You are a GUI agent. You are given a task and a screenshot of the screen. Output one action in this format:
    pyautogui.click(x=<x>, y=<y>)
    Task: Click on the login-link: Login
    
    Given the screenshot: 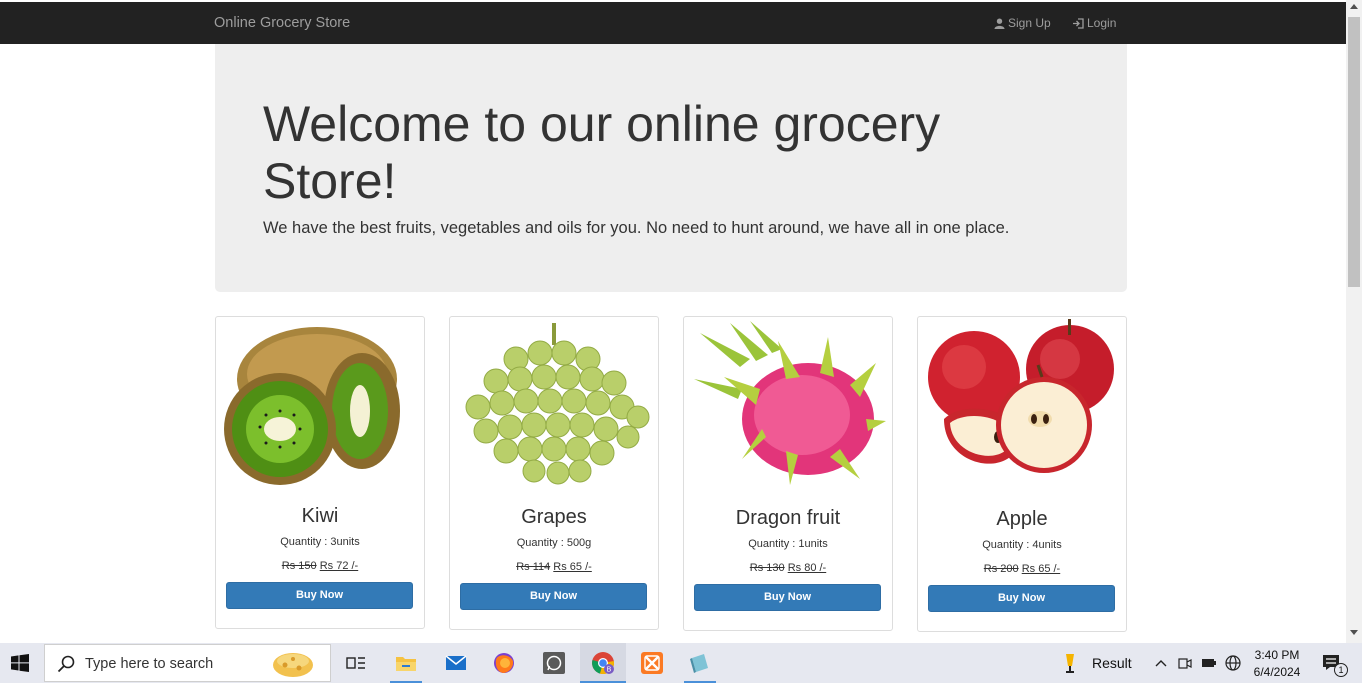 What is the action you would take?
    pyautogui.click(x=1094, y=23)
    